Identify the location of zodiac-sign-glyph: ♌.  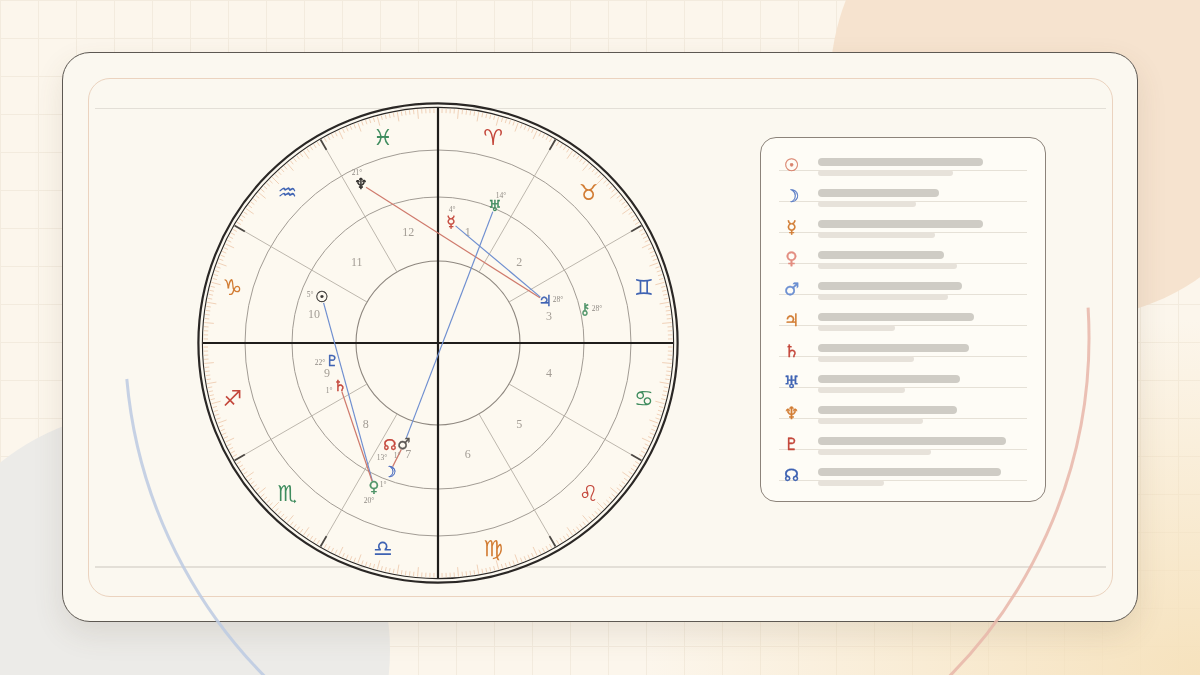
(588, 493).